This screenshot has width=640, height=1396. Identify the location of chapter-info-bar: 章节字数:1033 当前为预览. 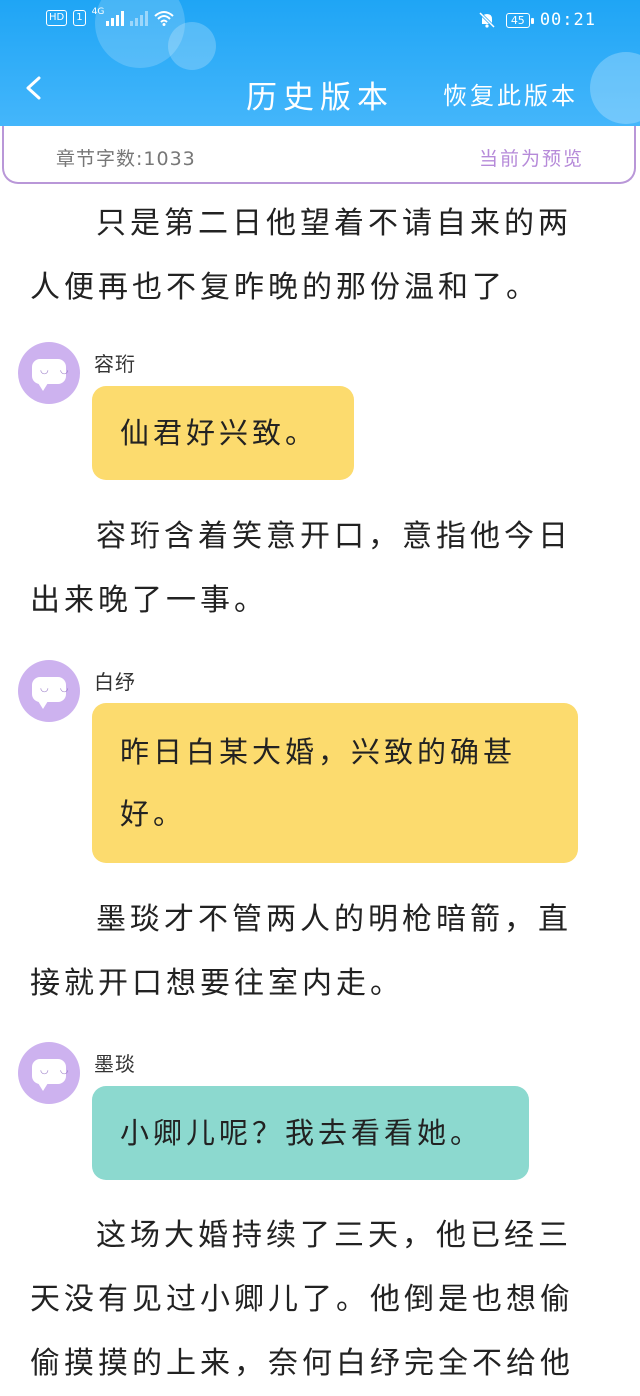
(319, 155).